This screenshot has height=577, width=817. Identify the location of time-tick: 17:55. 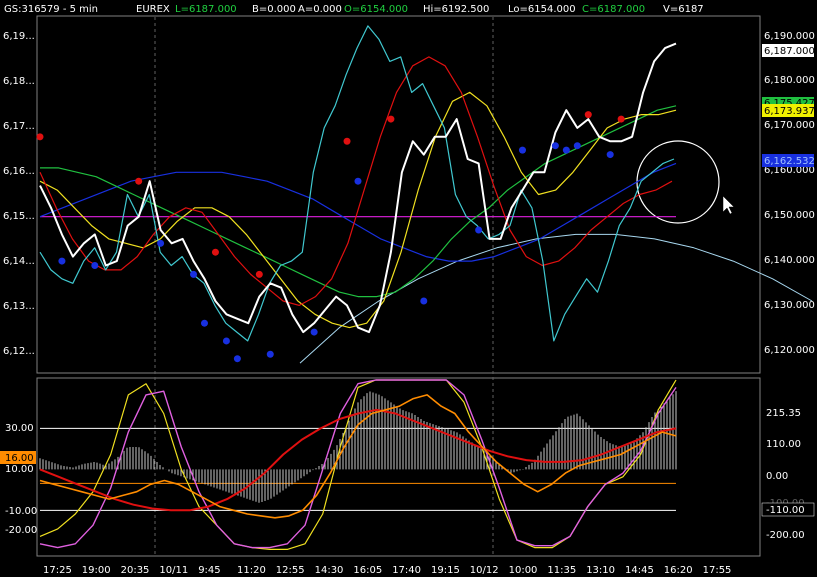
(717, 570).